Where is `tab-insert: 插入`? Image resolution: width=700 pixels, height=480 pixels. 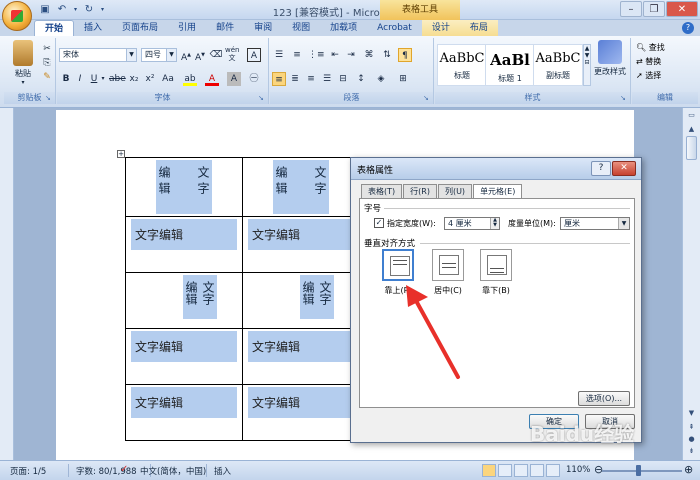 tab-insert: 插入 is located at coordinates (93, 28).